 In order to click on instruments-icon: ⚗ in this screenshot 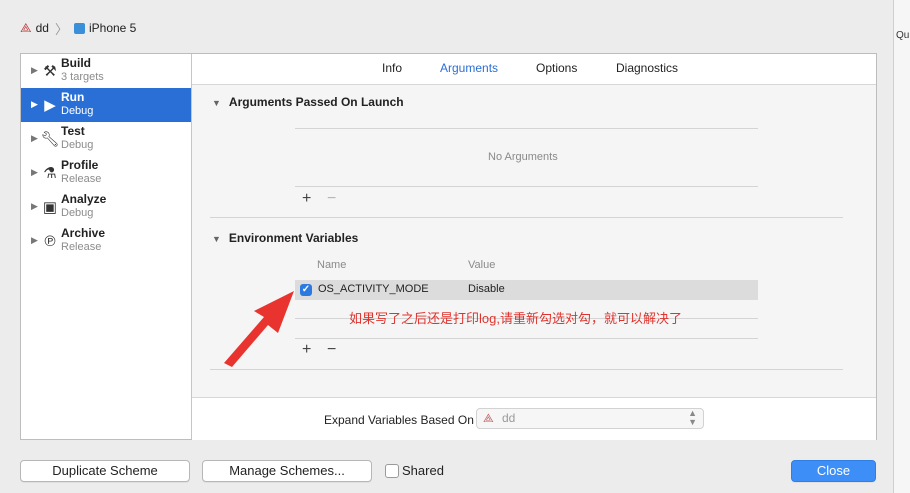, I will do `click(50, 173)`.